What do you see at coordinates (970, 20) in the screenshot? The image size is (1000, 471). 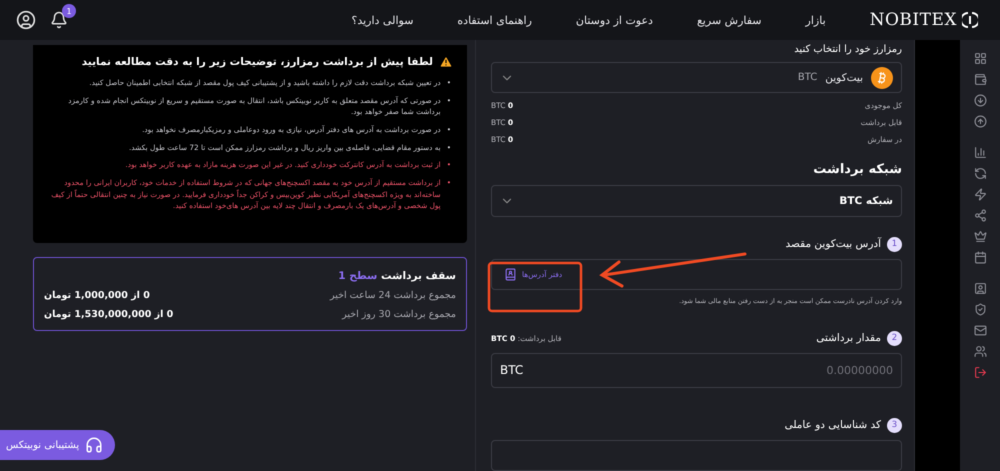 I see `logo-icon` at bounding box center [970, 20].